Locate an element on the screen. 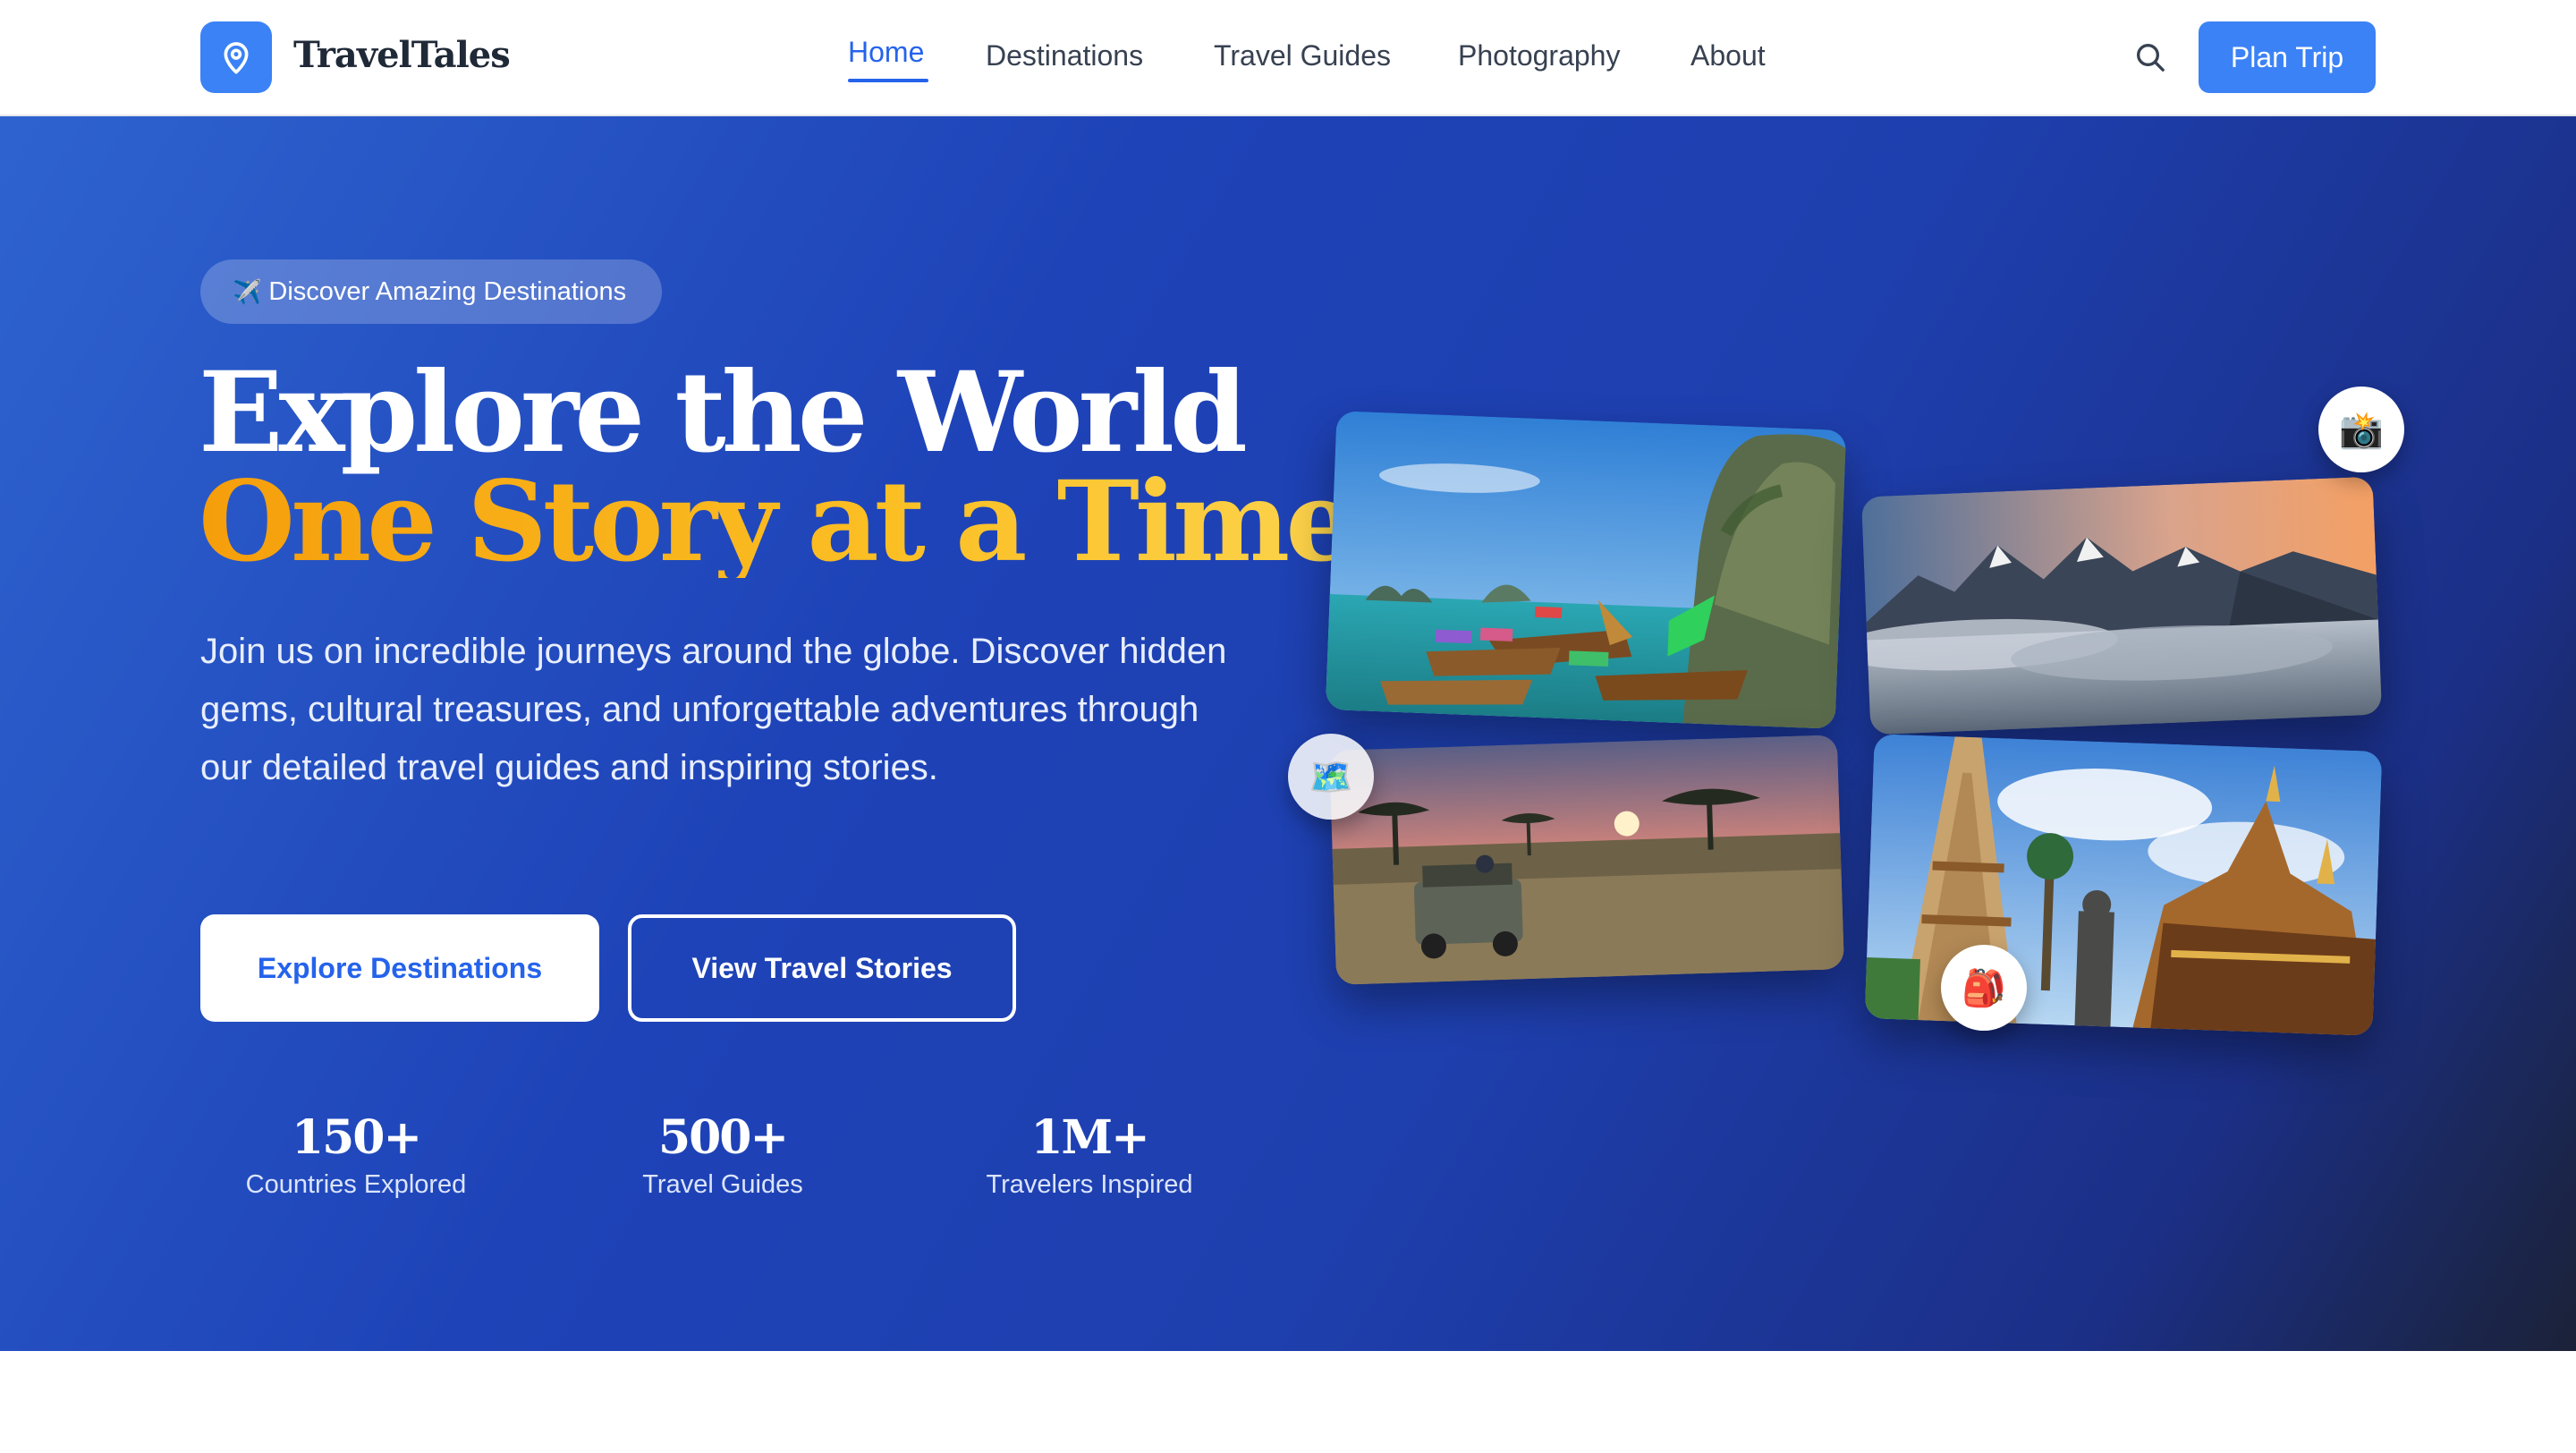 This screenshot has width=2576, height=1453. stat-countries: 150+ Countries Explored is located at coordinates (356, 1154).